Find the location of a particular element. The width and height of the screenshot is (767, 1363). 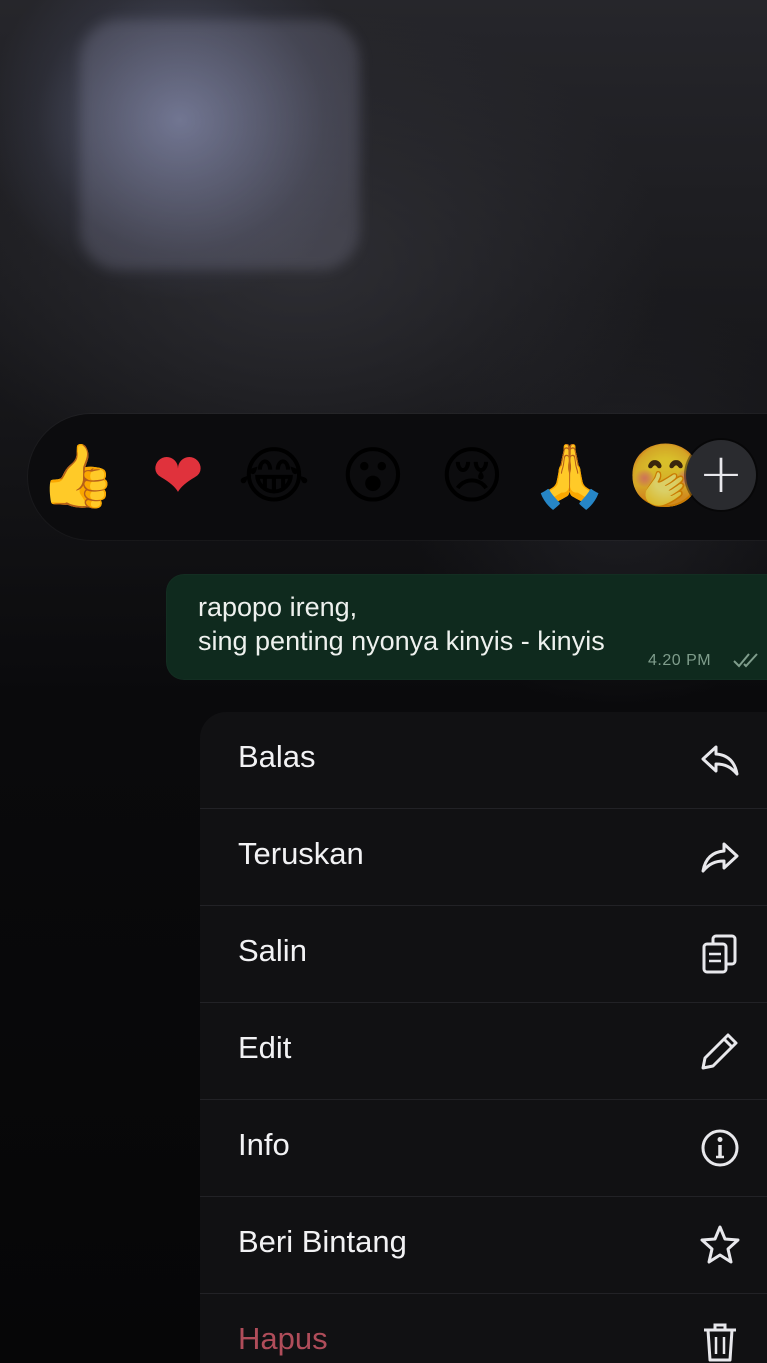

menu-item-label: Teruskan is located at coordinates (301, 853).